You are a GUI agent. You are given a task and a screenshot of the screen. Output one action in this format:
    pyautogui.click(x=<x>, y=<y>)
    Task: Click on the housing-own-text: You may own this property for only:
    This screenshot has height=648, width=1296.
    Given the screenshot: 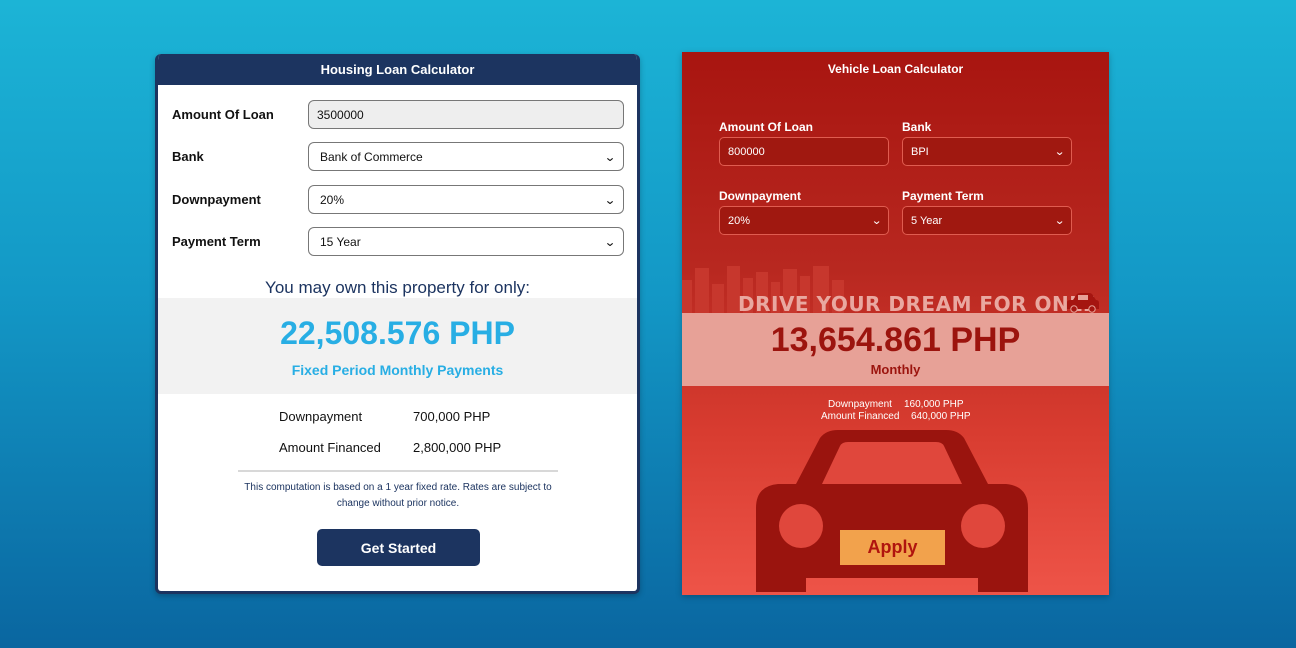 What is the action you would take?
    pyautogui.click(x=397, y=287)
    